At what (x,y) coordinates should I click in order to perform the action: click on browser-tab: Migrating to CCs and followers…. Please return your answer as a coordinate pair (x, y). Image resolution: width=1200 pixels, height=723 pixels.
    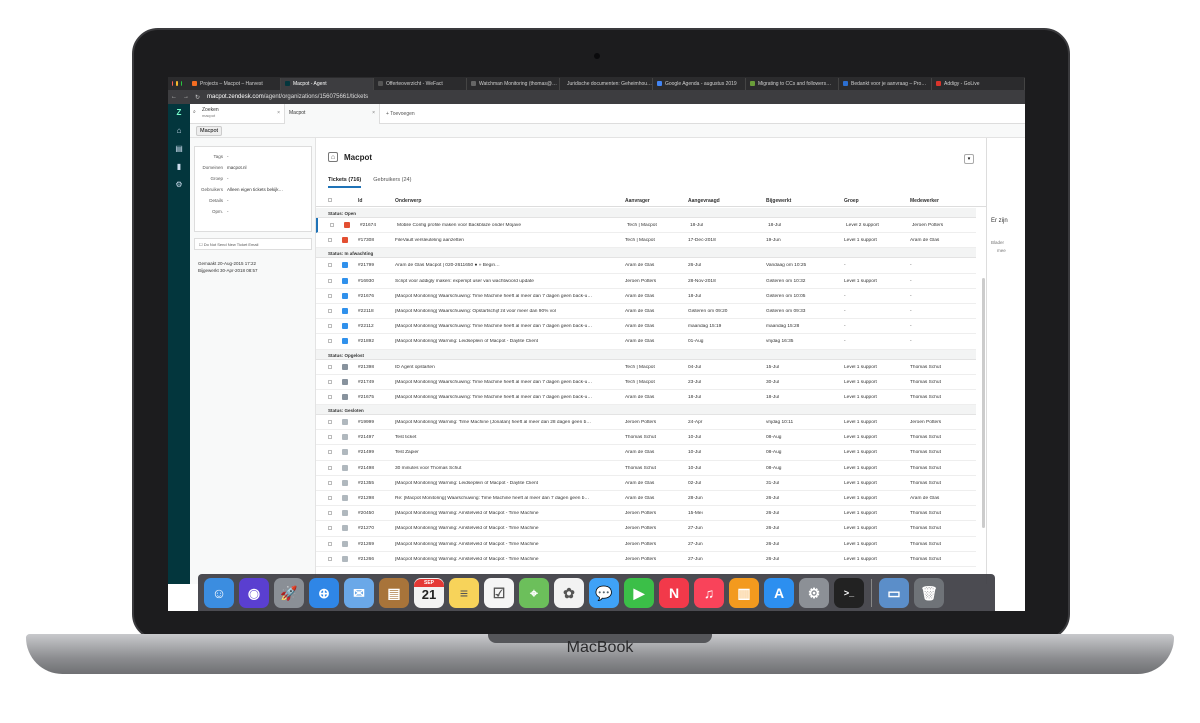
    Looking at the image, I should click on (792, 83).